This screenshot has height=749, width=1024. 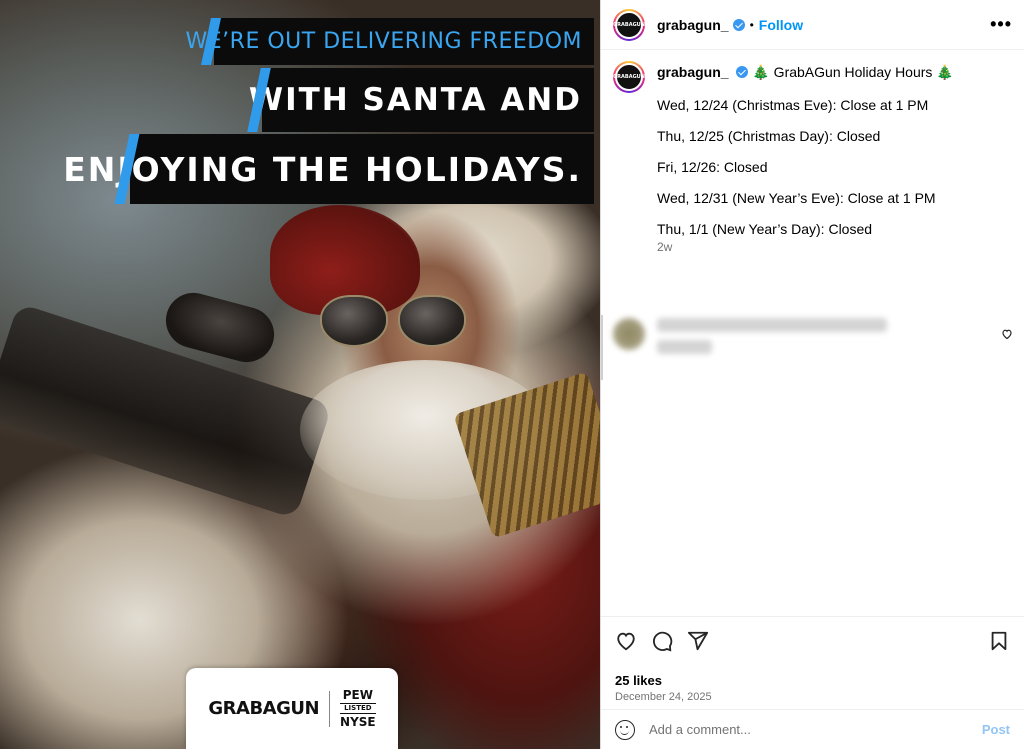 I want to click on nyse-badge-mid: LISTED, so click(x=358, y=708).